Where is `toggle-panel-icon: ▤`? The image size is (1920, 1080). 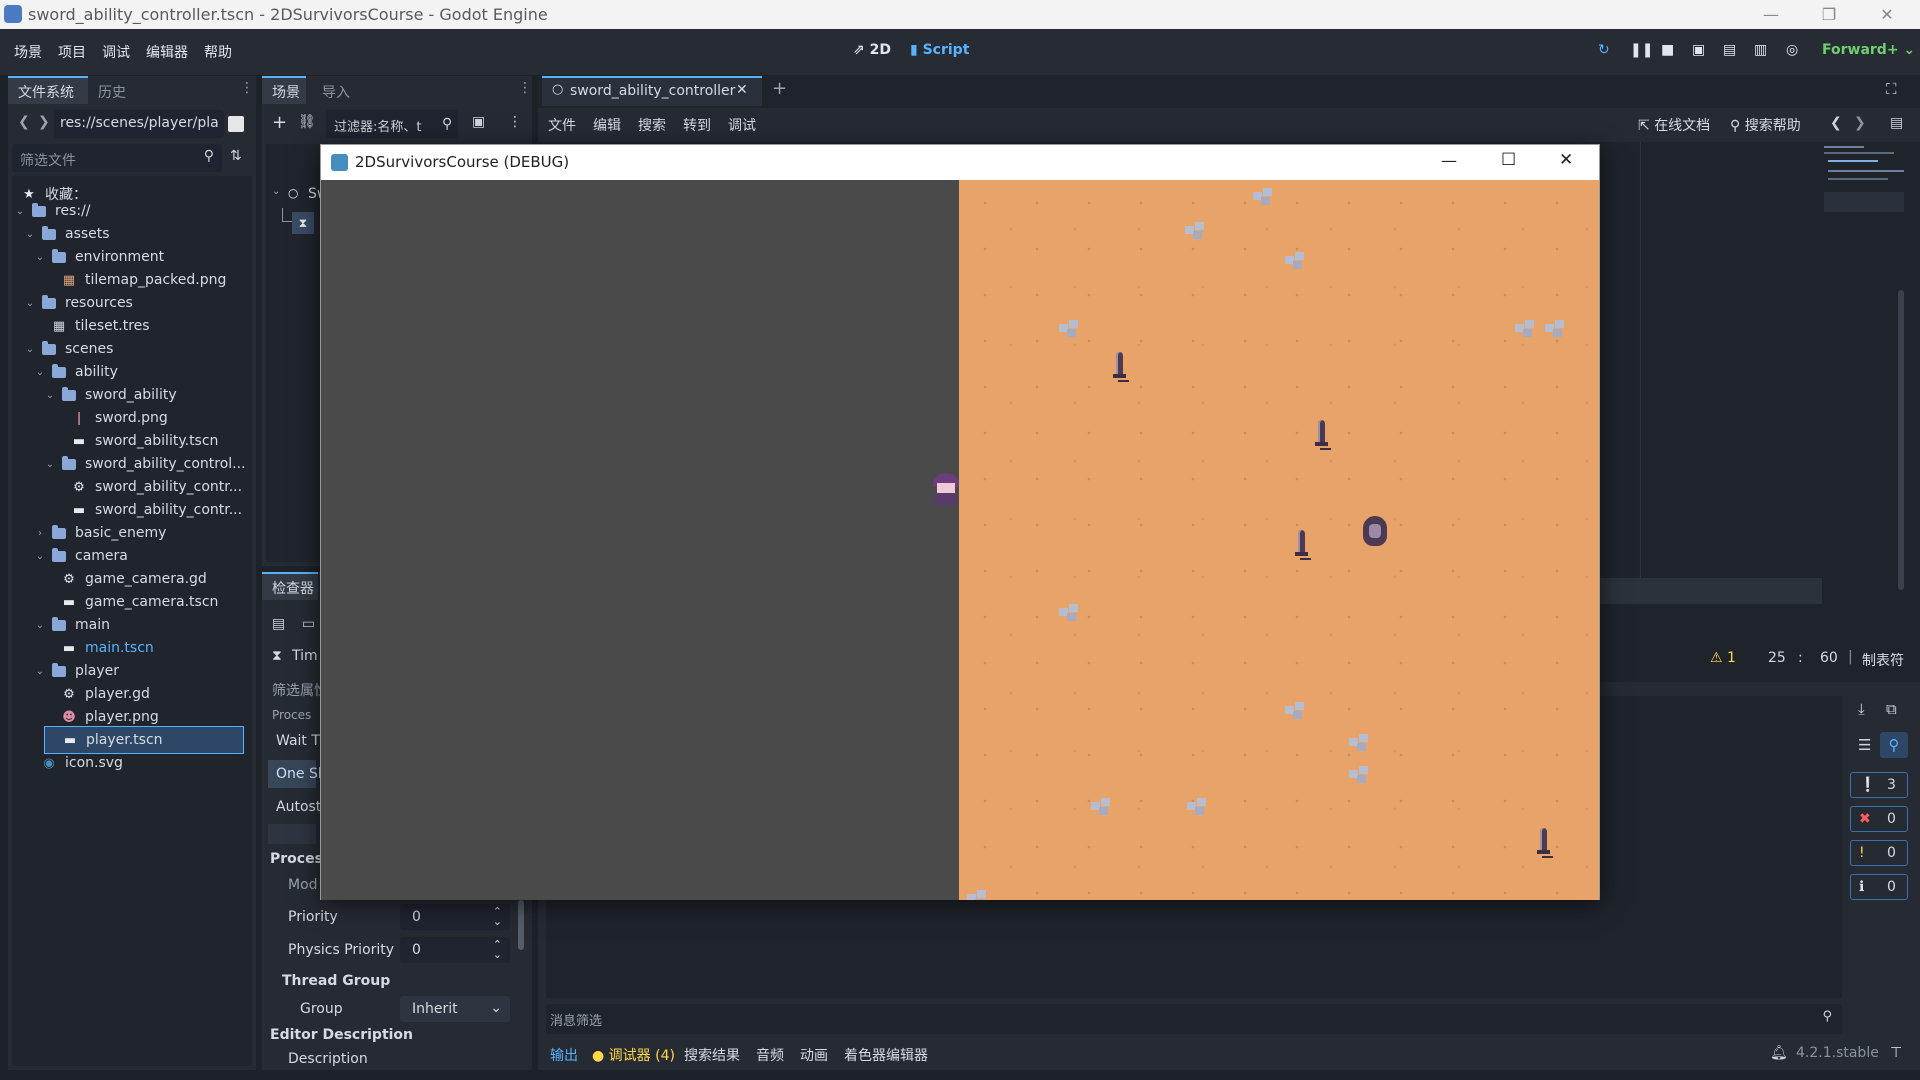 toggle-panel-icon: ▤ is located at coordinates (1896, 123).